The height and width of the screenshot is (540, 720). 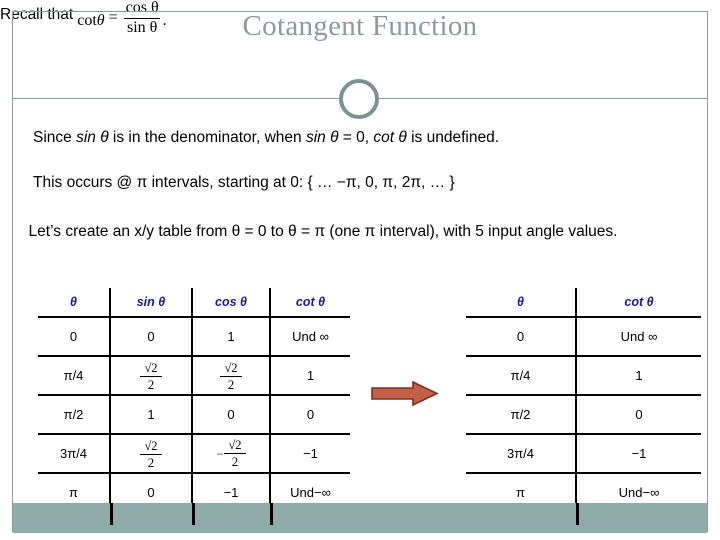 I want to click on since-part3: = 0,, so click(x=356, y=137).